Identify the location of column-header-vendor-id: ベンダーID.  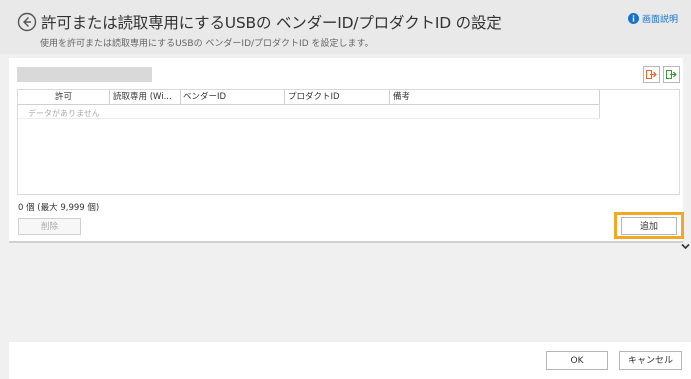
(233, 97).